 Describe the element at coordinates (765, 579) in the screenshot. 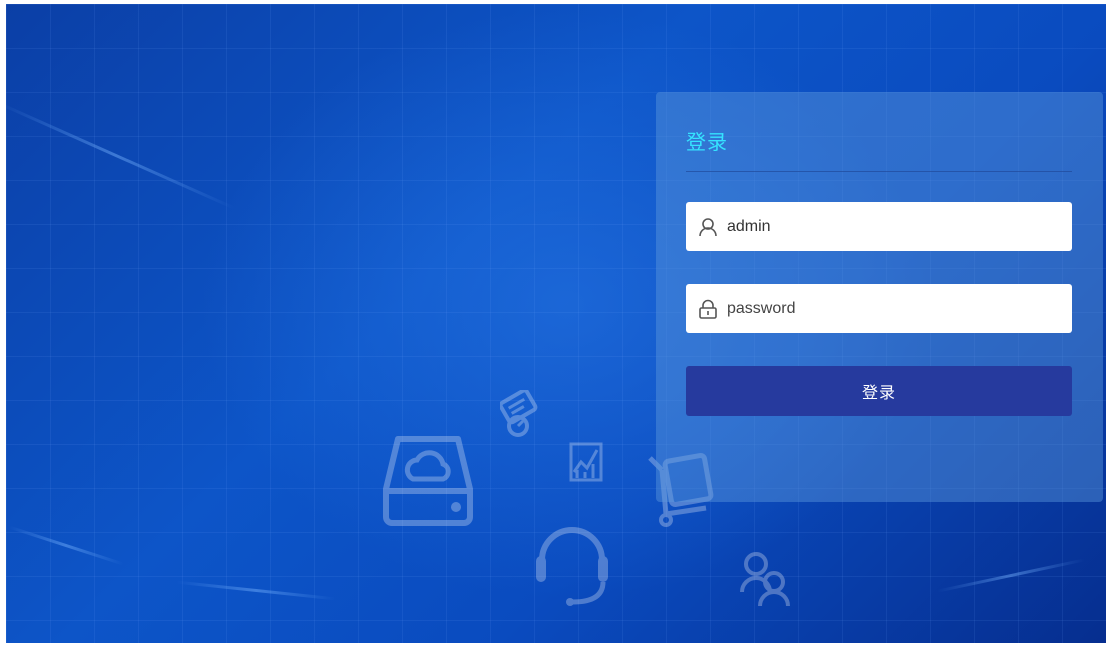

I see `users-icon` at that location.